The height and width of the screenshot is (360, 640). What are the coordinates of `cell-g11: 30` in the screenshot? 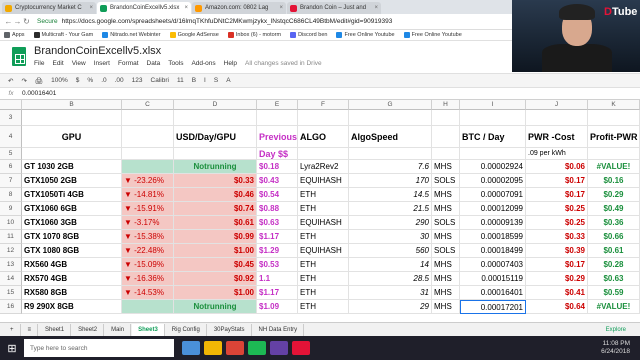 It's located at (390, 237).